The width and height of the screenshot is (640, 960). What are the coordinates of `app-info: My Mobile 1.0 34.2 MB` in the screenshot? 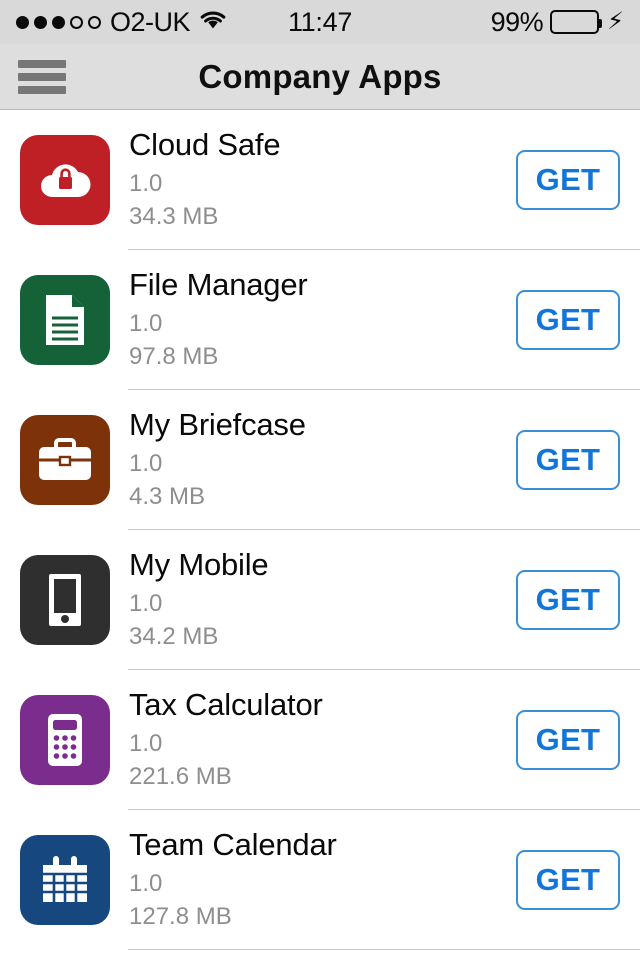 It's located at (322, 600).